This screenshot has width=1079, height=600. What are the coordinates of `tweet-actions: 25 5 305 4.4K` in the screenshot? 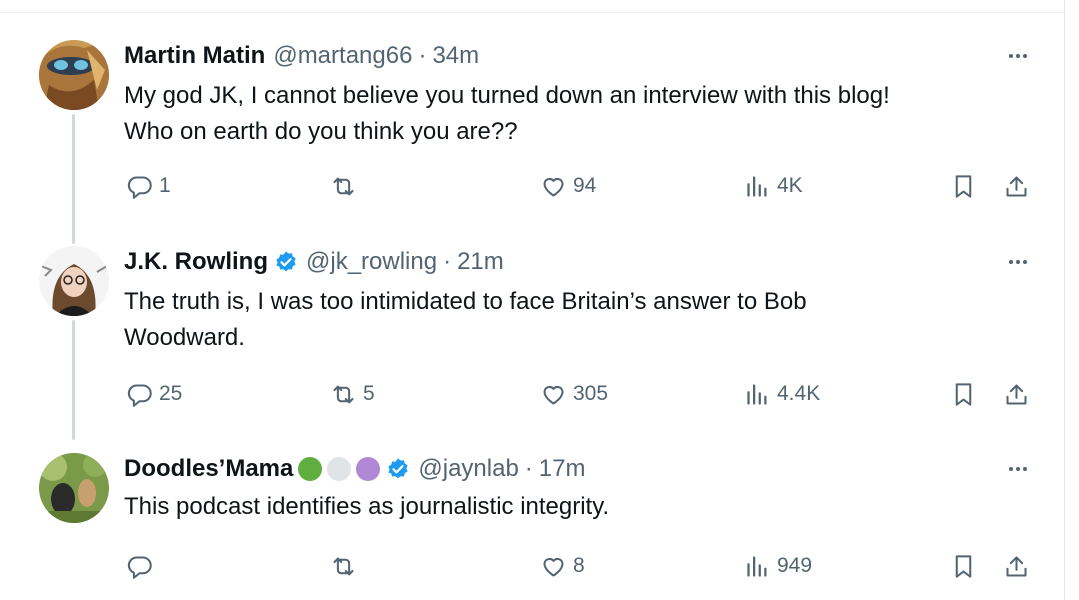 It's located at (532, 394).